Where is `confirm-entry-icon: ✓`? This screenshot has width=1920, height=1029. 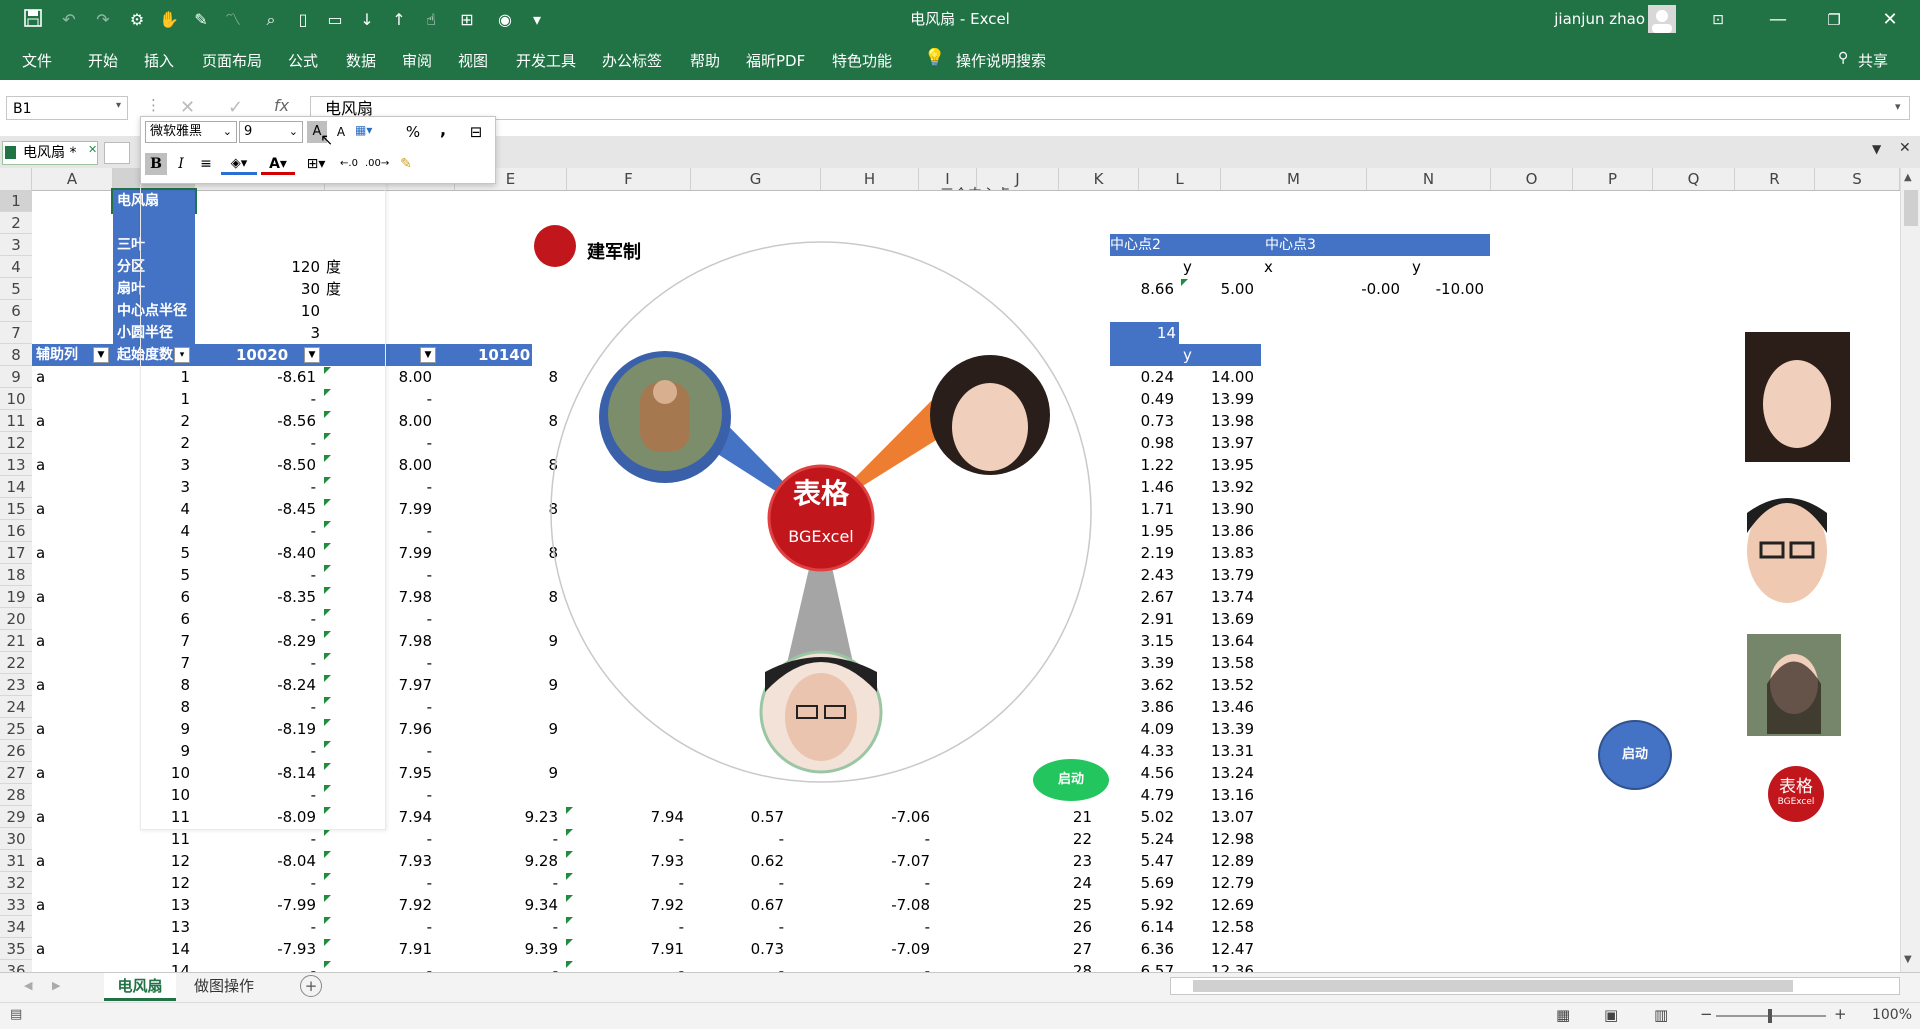 confirm-entry-icon: ✓ is located at coordinates (235, 107).